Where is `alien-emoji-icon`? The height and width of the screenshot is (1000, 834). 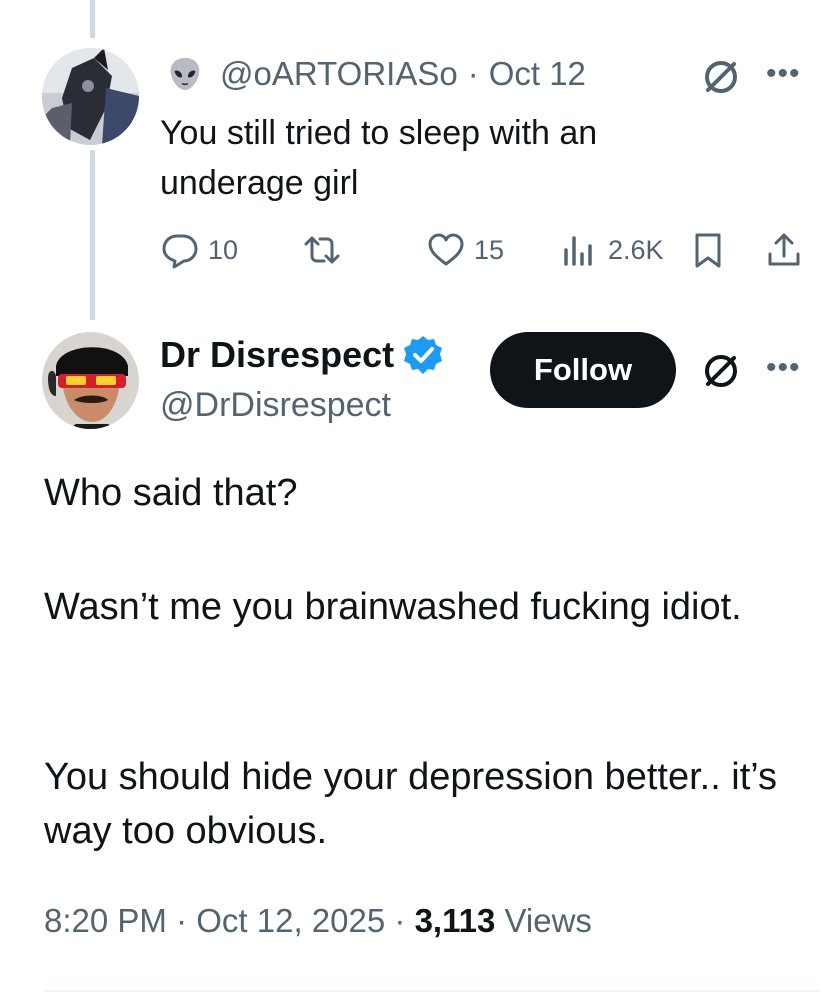 alien-emoji-icon is located at coordinates (185, 74).